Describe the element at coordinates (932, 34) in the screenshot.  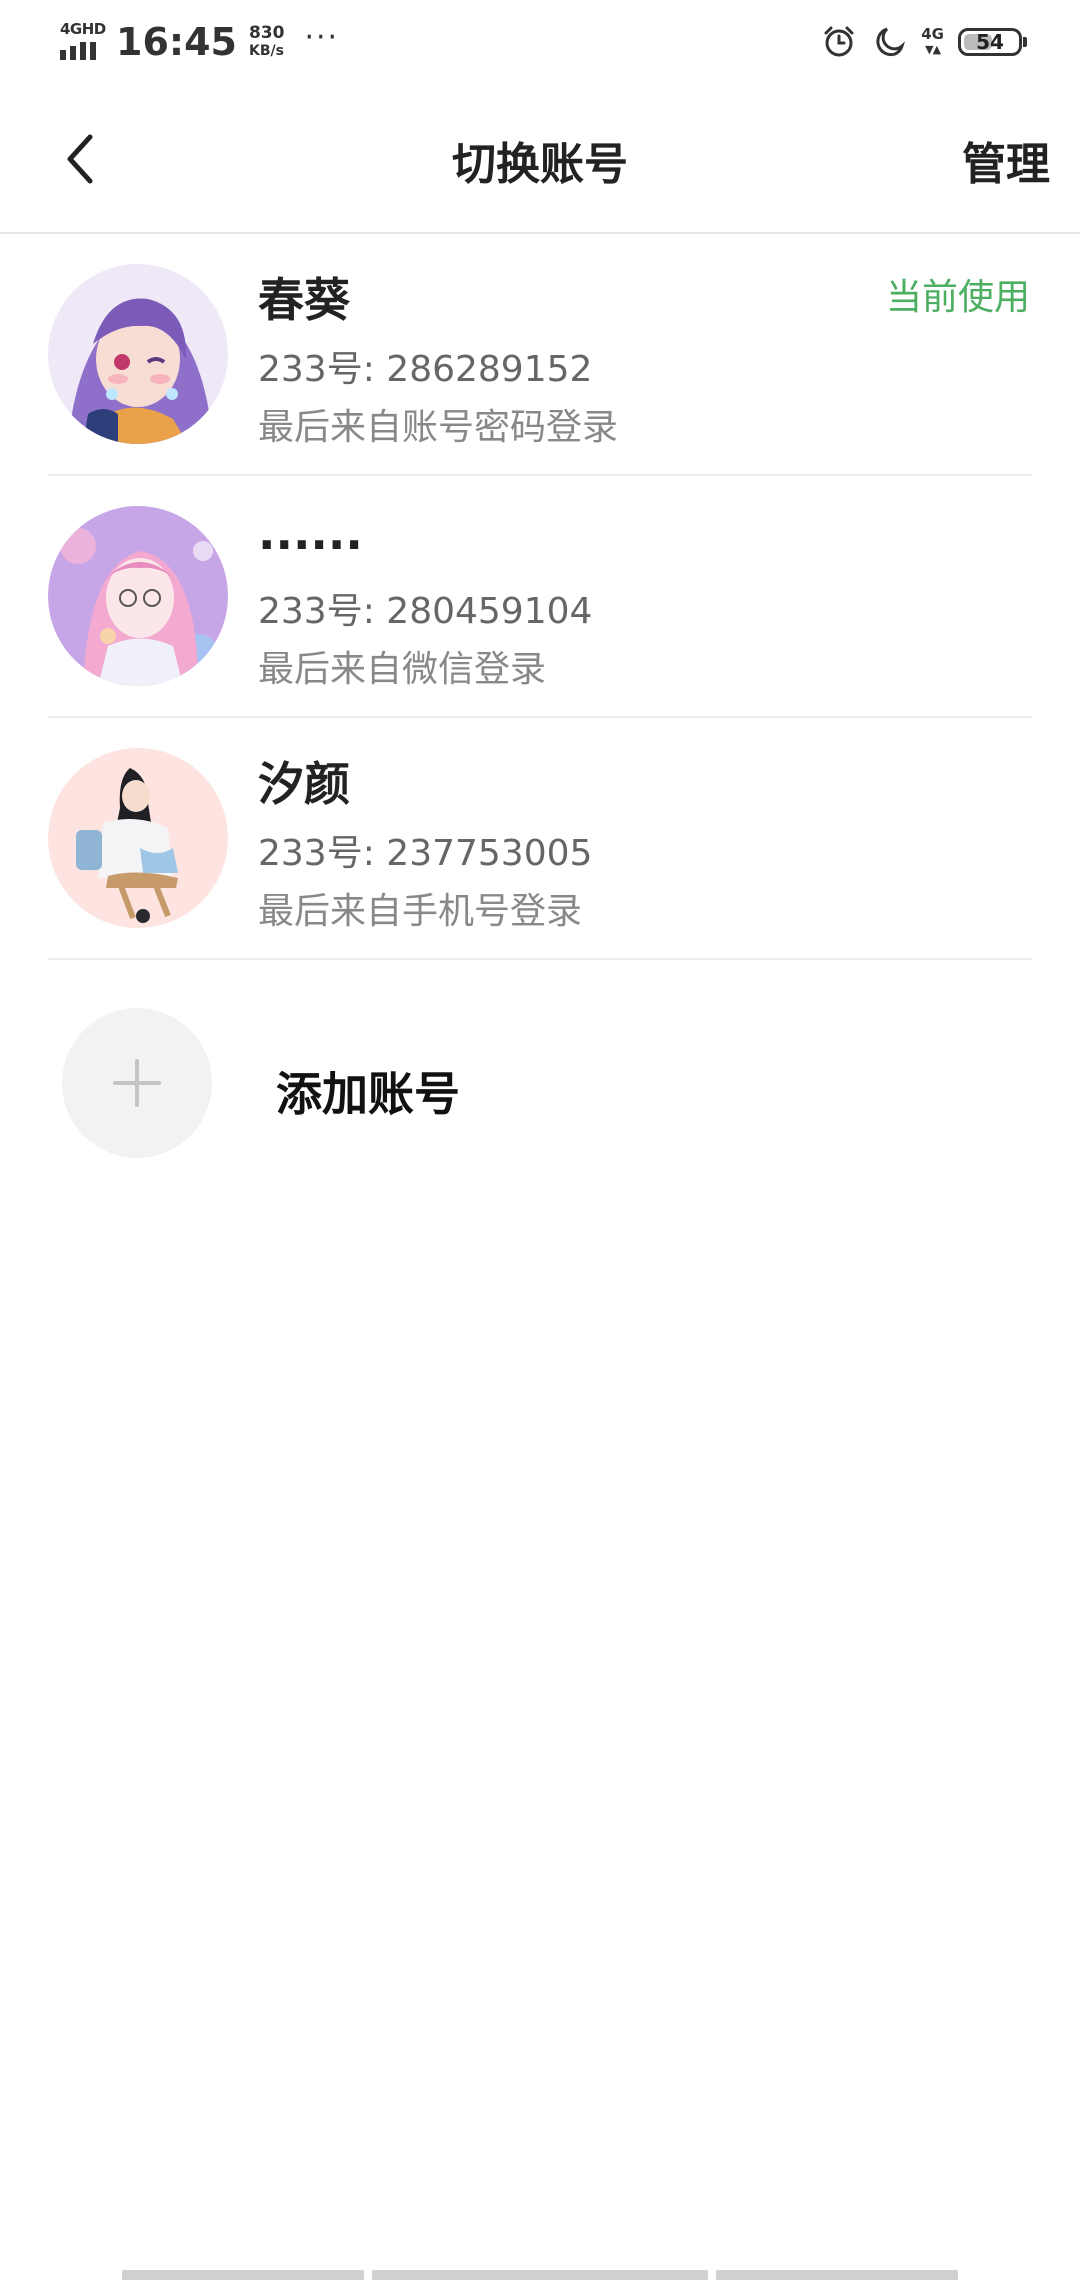
I see `net-type-label: 4G` at that location.